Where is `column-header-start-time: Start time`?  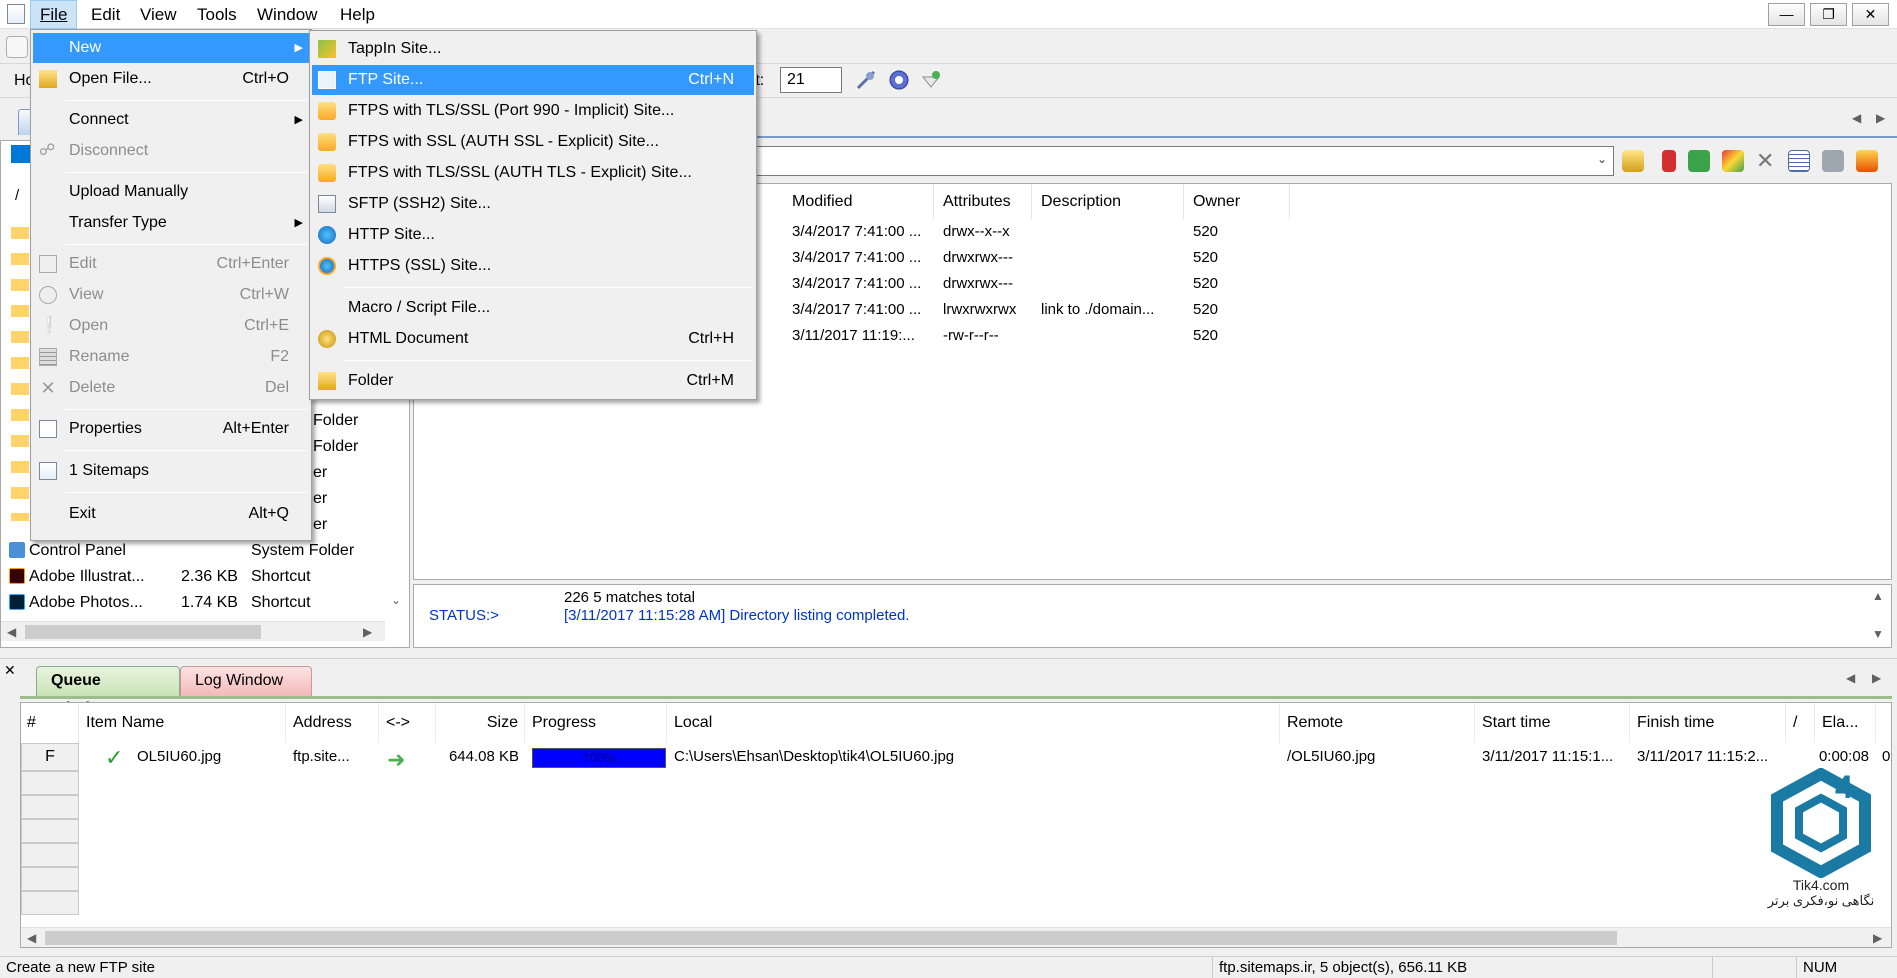
column-header-start-time: Start time is located at coordinates (1553, 723).